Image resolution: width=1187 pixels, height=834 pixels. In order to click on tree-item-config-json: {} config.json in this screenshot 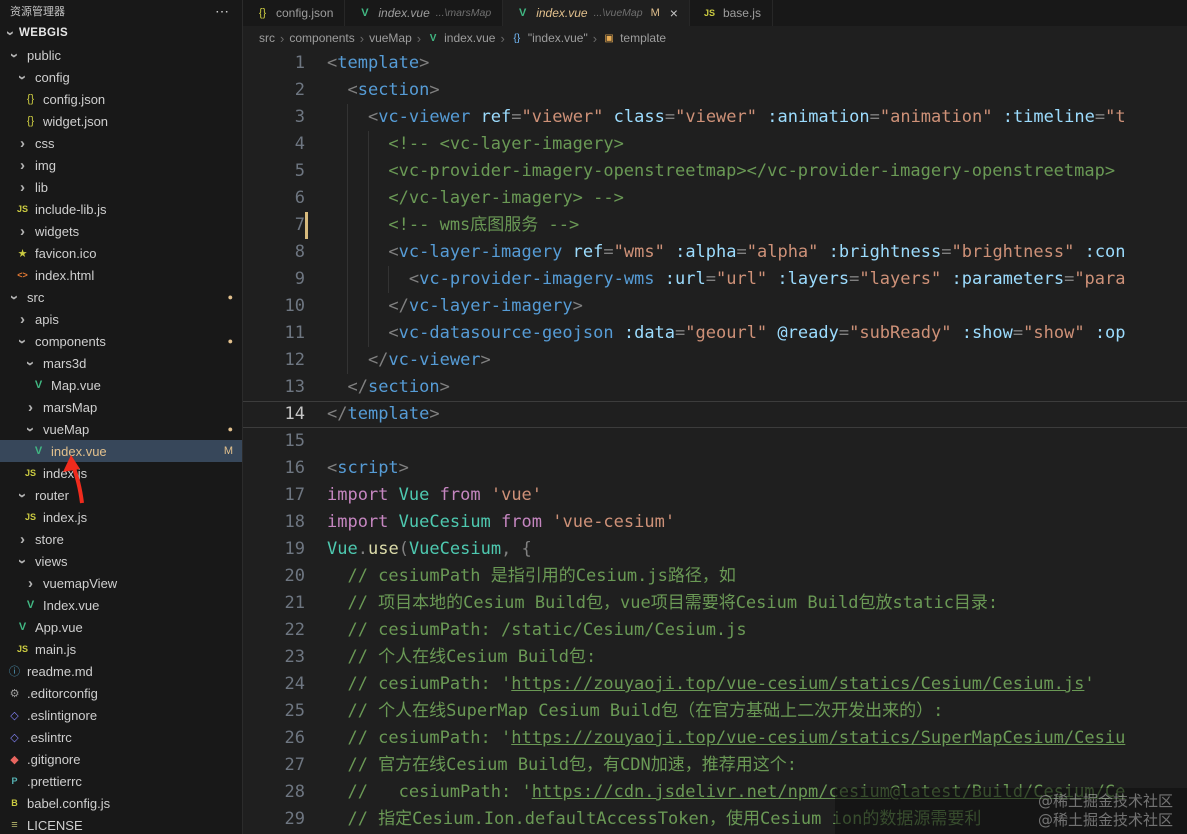, I will do `click(121, 99)`.